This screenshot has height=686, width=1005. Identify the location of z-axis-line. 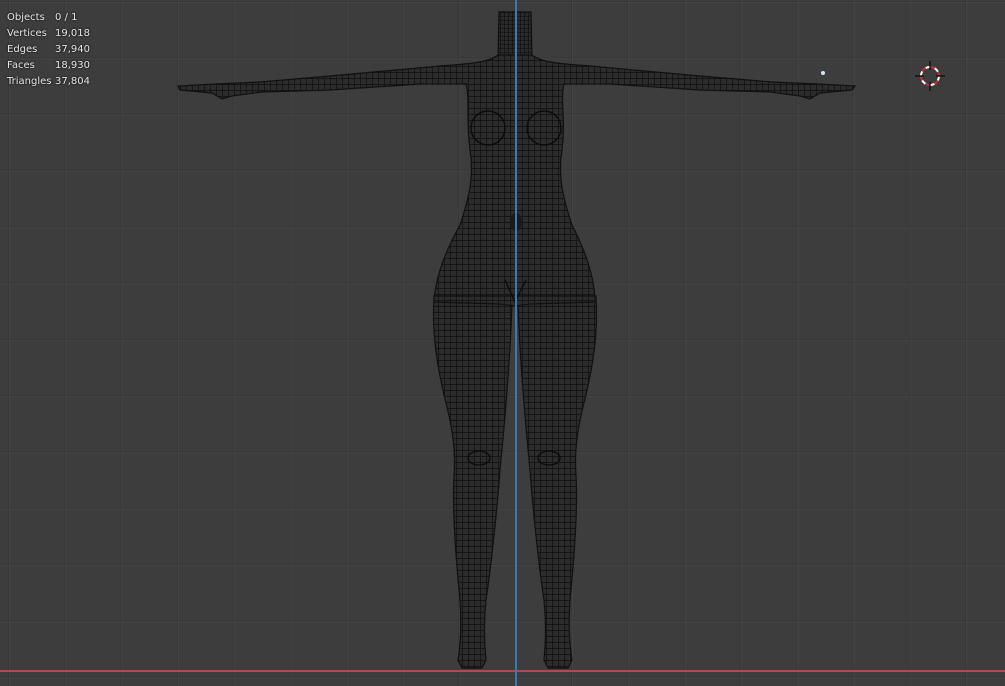
(516, 343).